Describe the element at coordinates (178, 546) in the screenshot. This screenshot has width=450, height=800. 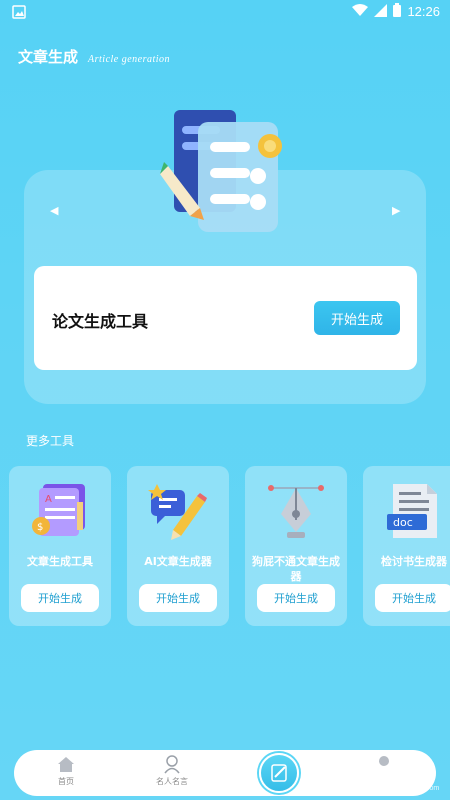
I see `tool-card: AI文章生成器 开始生成` at that location.